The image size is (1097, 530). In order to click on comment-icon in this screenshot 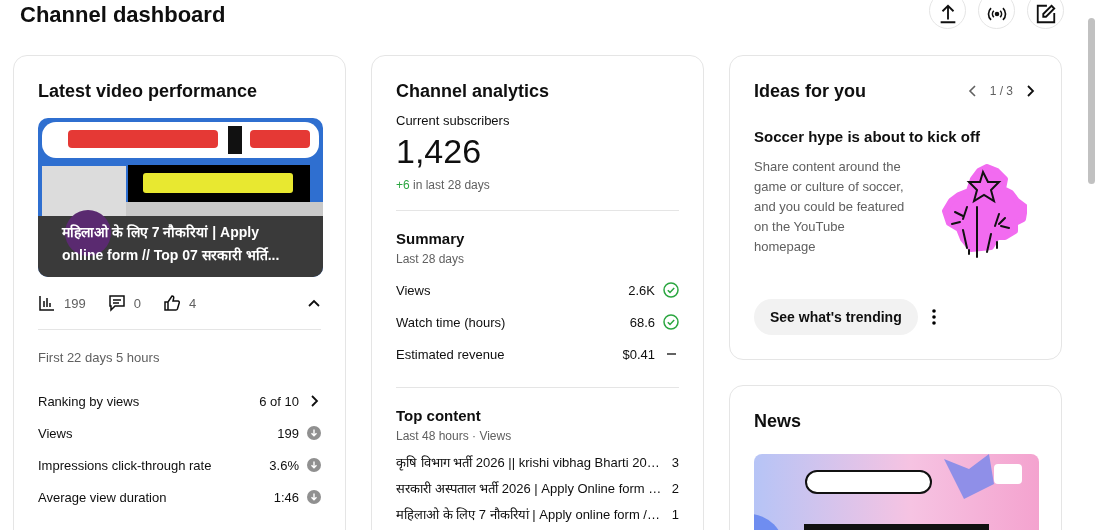, I will do `click(116, 303)`.